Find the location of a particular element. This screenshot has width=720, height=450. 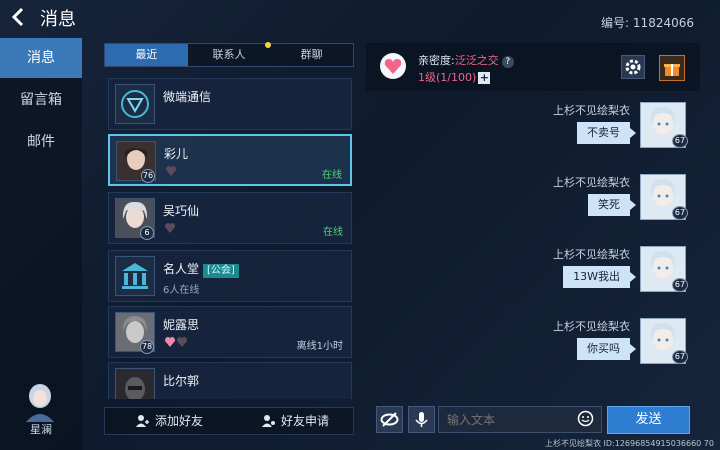

terminal-icon is located at coordinates (135, 104).